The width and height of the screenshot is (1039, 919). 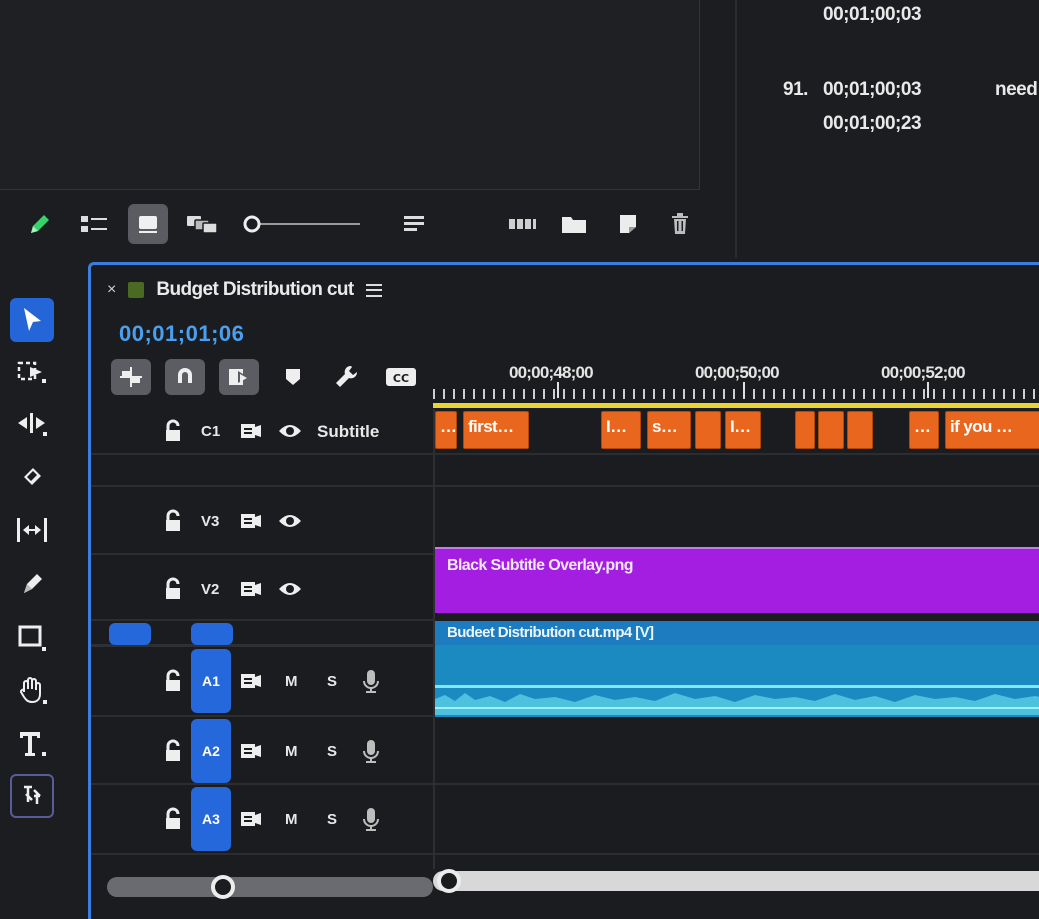 What do you see at coordinates (737, 751) in the screenshot?
I see `a2-lane` at bounding box center [737, 751].